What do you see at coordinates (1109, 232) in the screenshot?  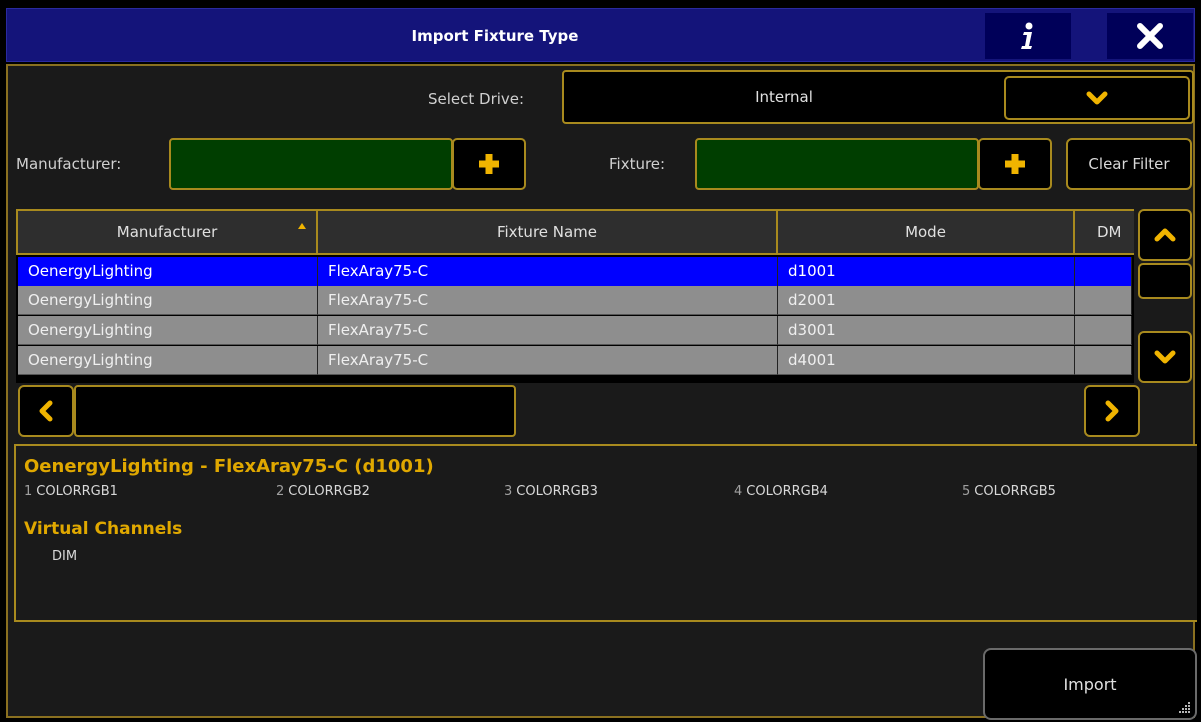 I see `column-header-label: DM` at bounding box center [1109, 232].